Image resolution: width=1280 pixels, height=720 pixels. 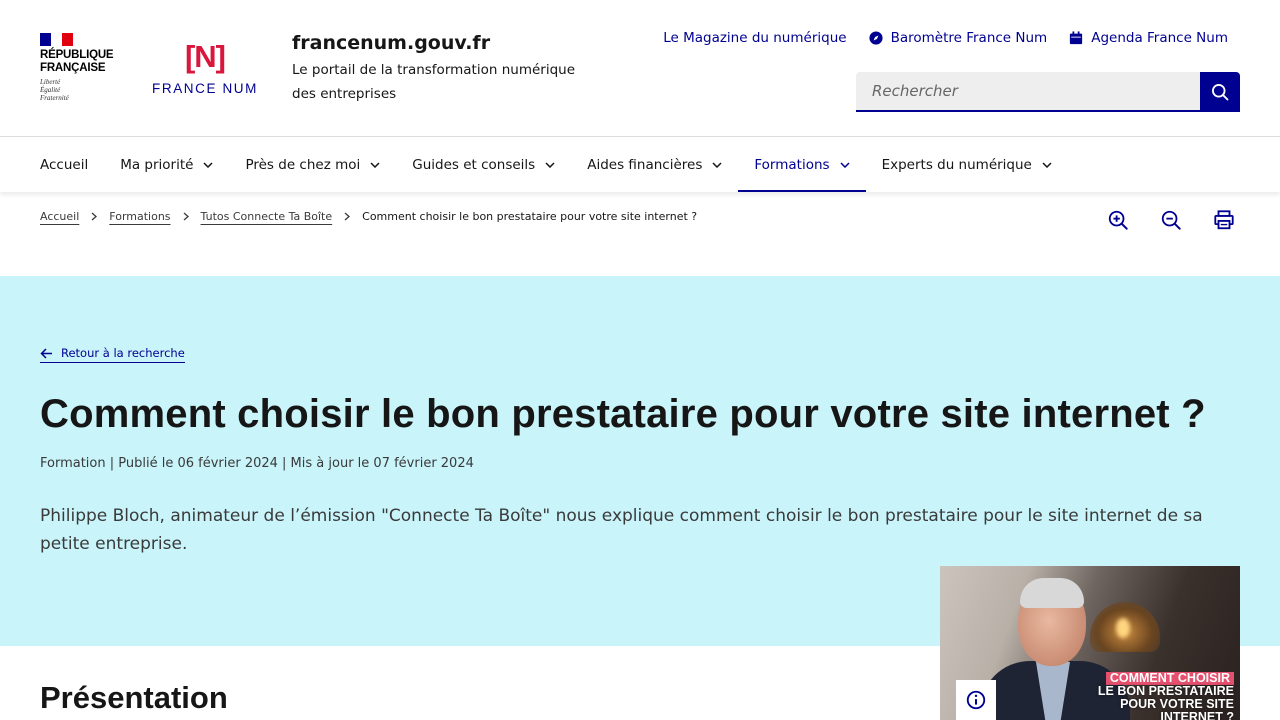 I want to click on magazine-link: Le Magazine du numérique, so click(x=754, y=38).